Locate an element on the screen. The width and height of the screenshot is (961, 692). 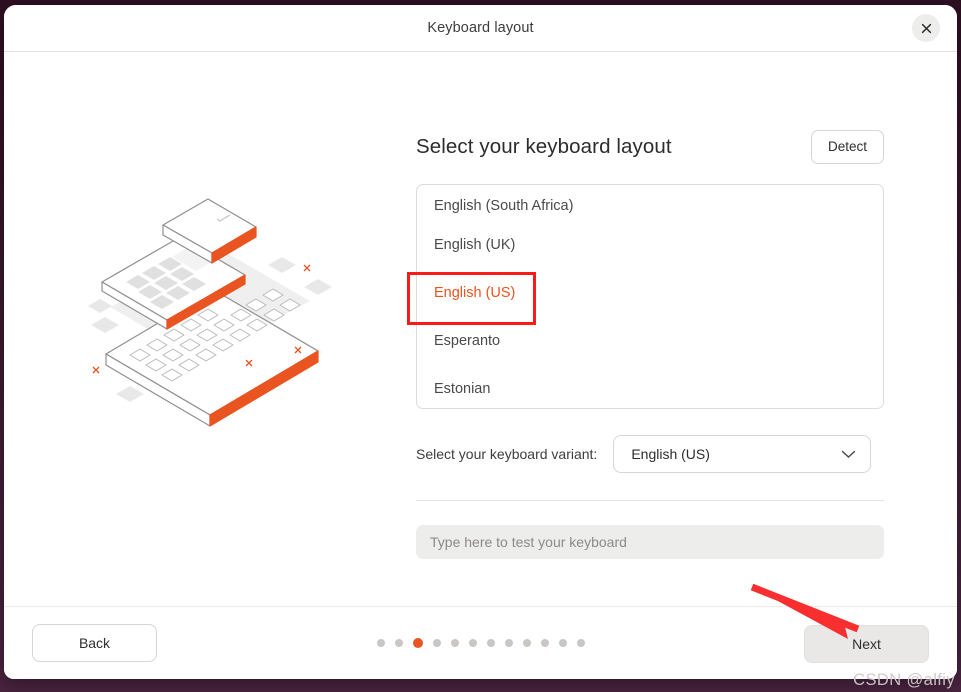
variant-label: Select your keyboard variant: is located at coordinates (507, 454).